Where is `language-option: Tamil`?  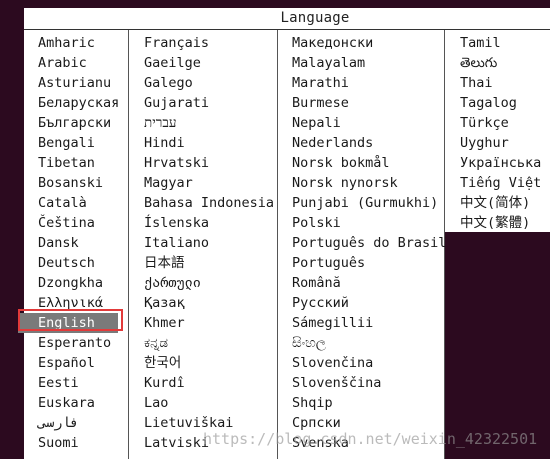
language-option: Tamil is located at coordinates (473, 43).